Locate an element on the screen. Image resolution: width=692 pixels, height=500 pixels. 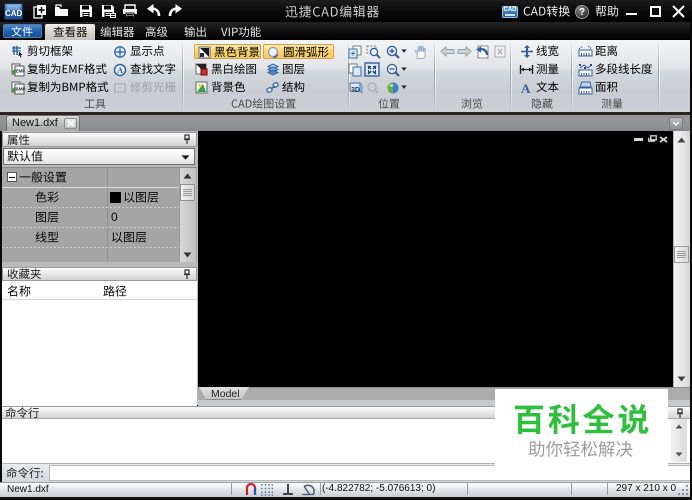
svg-text: 3D is located at coordinates (355, 90).